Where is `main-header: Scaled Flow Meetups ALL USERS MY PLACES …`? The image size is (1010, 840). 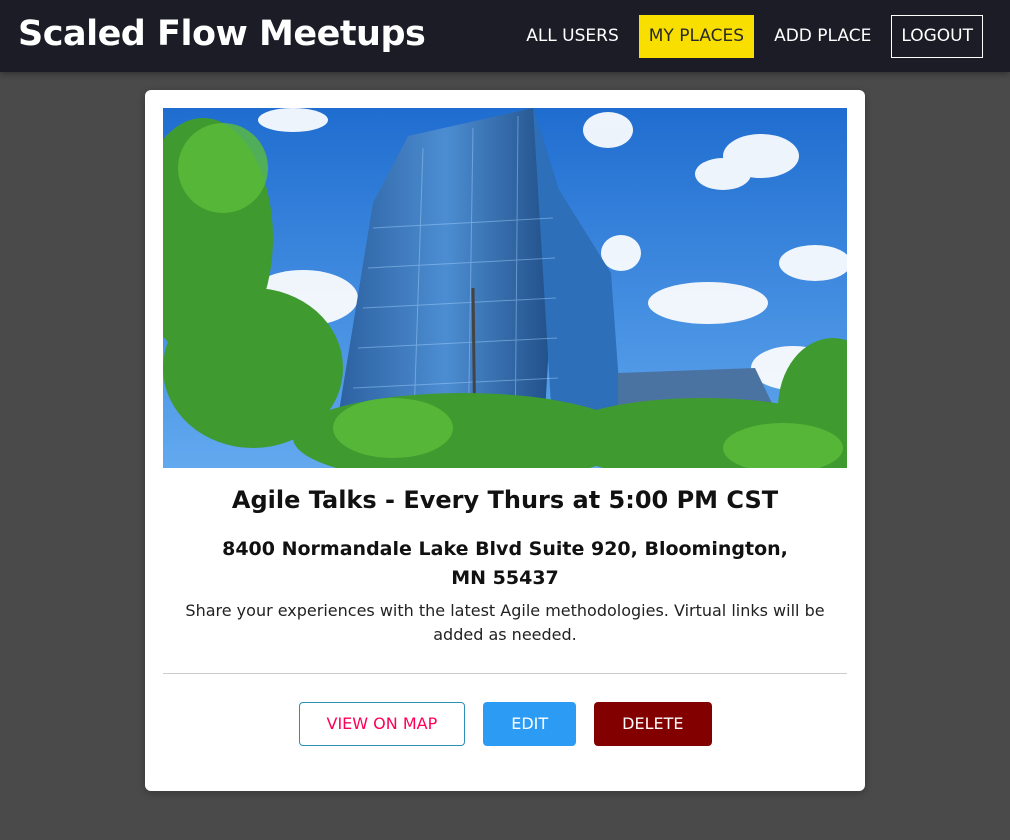
main-header: Scaled Flow Meetups ALL USERS MY PLACES … is located at coordinates (505, 36).